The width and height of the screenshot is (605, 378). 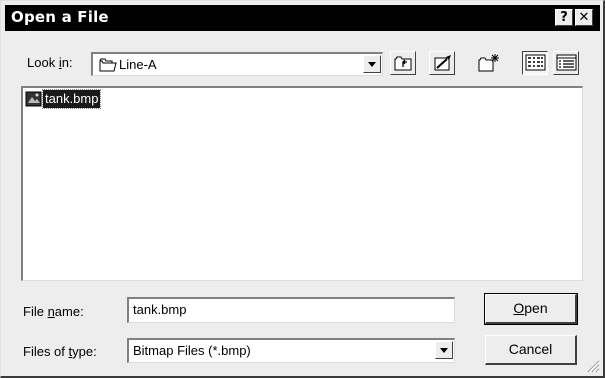 What do you see at coordinates (291, 310) in the screenshot?
I see `file-name-input: tank.bmp` at bounding box center [291, 310].